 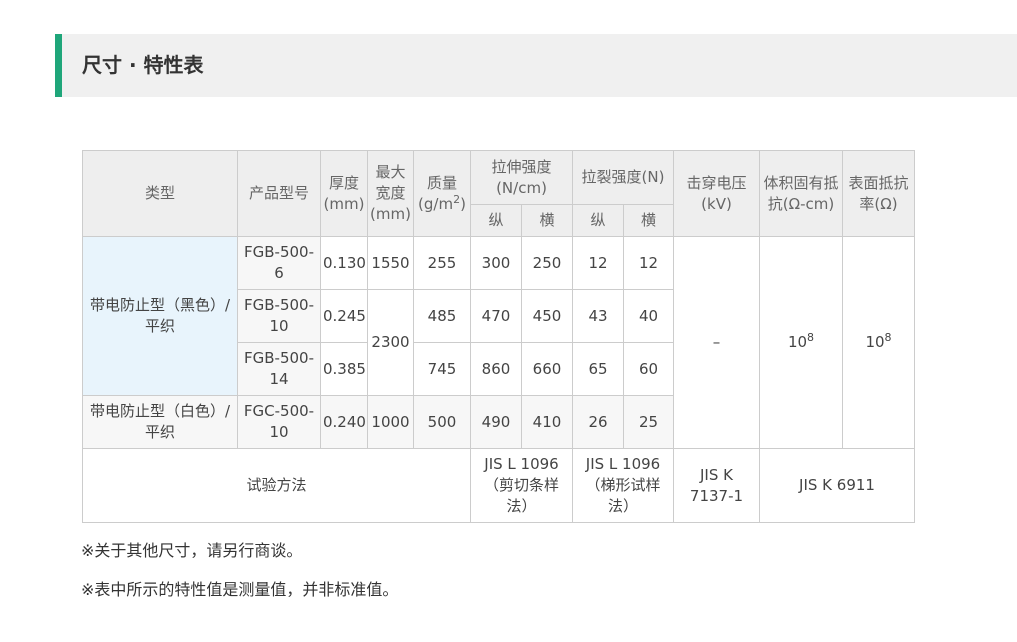 What do you see at coordinates (496, 316) in the screenshot?
I see `tensile-l-cell: 470` at bounding box center [496, 316].